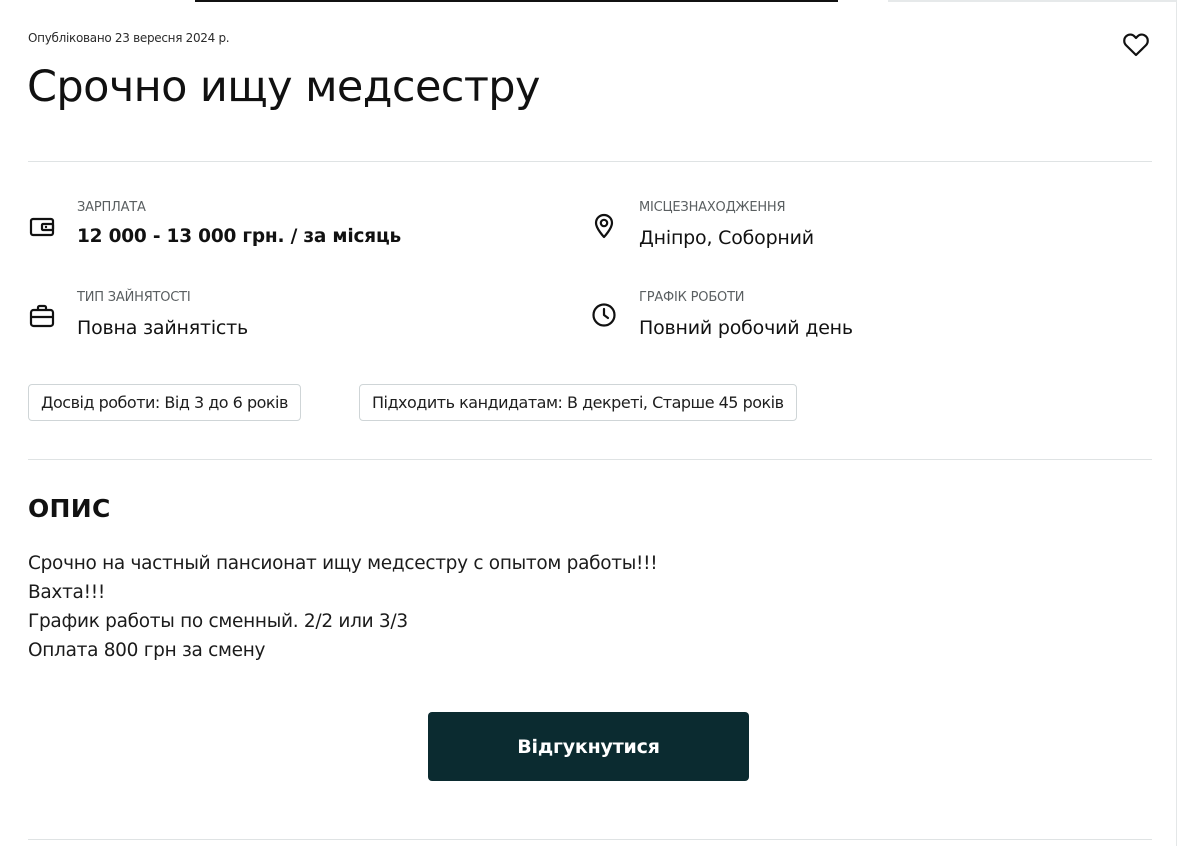 Image resolution: width=1200 pixels, height=846 pixels. I want to click on card-border, so click(1176, 423).